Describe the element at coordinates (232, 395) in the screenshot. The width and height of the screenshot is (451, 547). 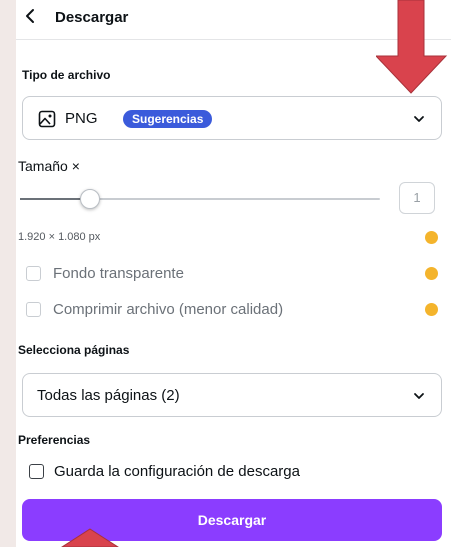
I see `pages-select: Todas las páginas (2)` at that location.